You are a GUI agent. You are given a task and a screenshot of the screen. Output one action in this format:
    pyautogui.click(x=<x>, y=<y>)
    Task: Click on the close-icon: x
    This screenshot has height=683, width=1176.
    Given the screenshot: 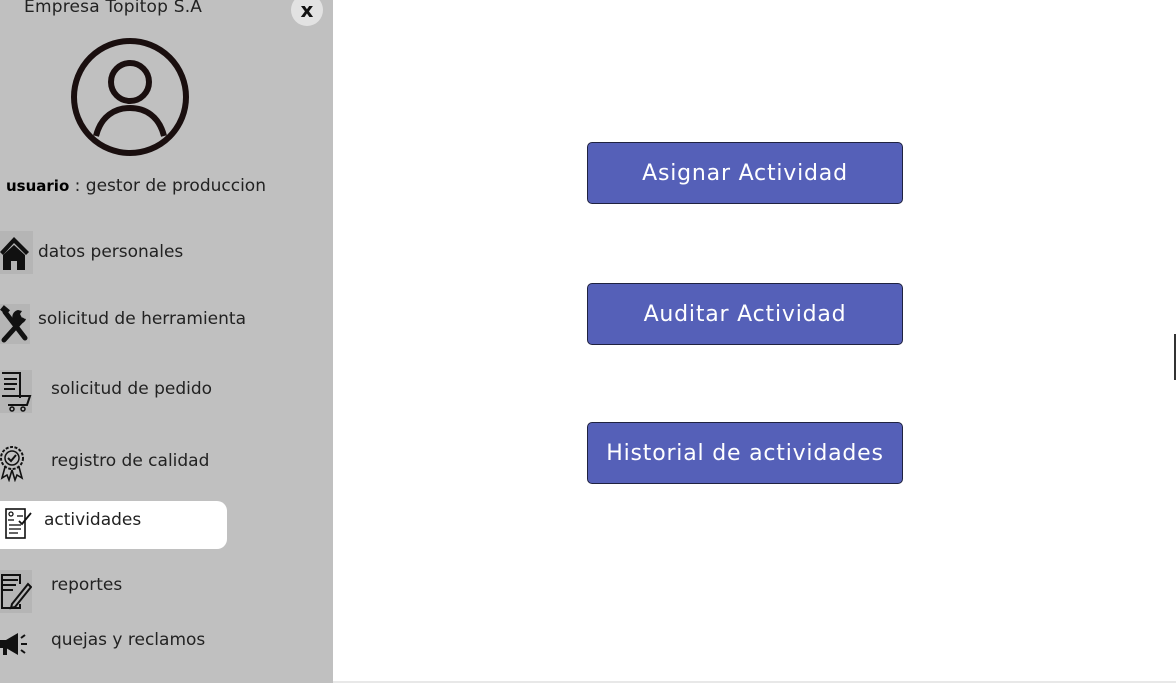 What is the action you would take?
    pyautogui.click(x=307, y=11)
    